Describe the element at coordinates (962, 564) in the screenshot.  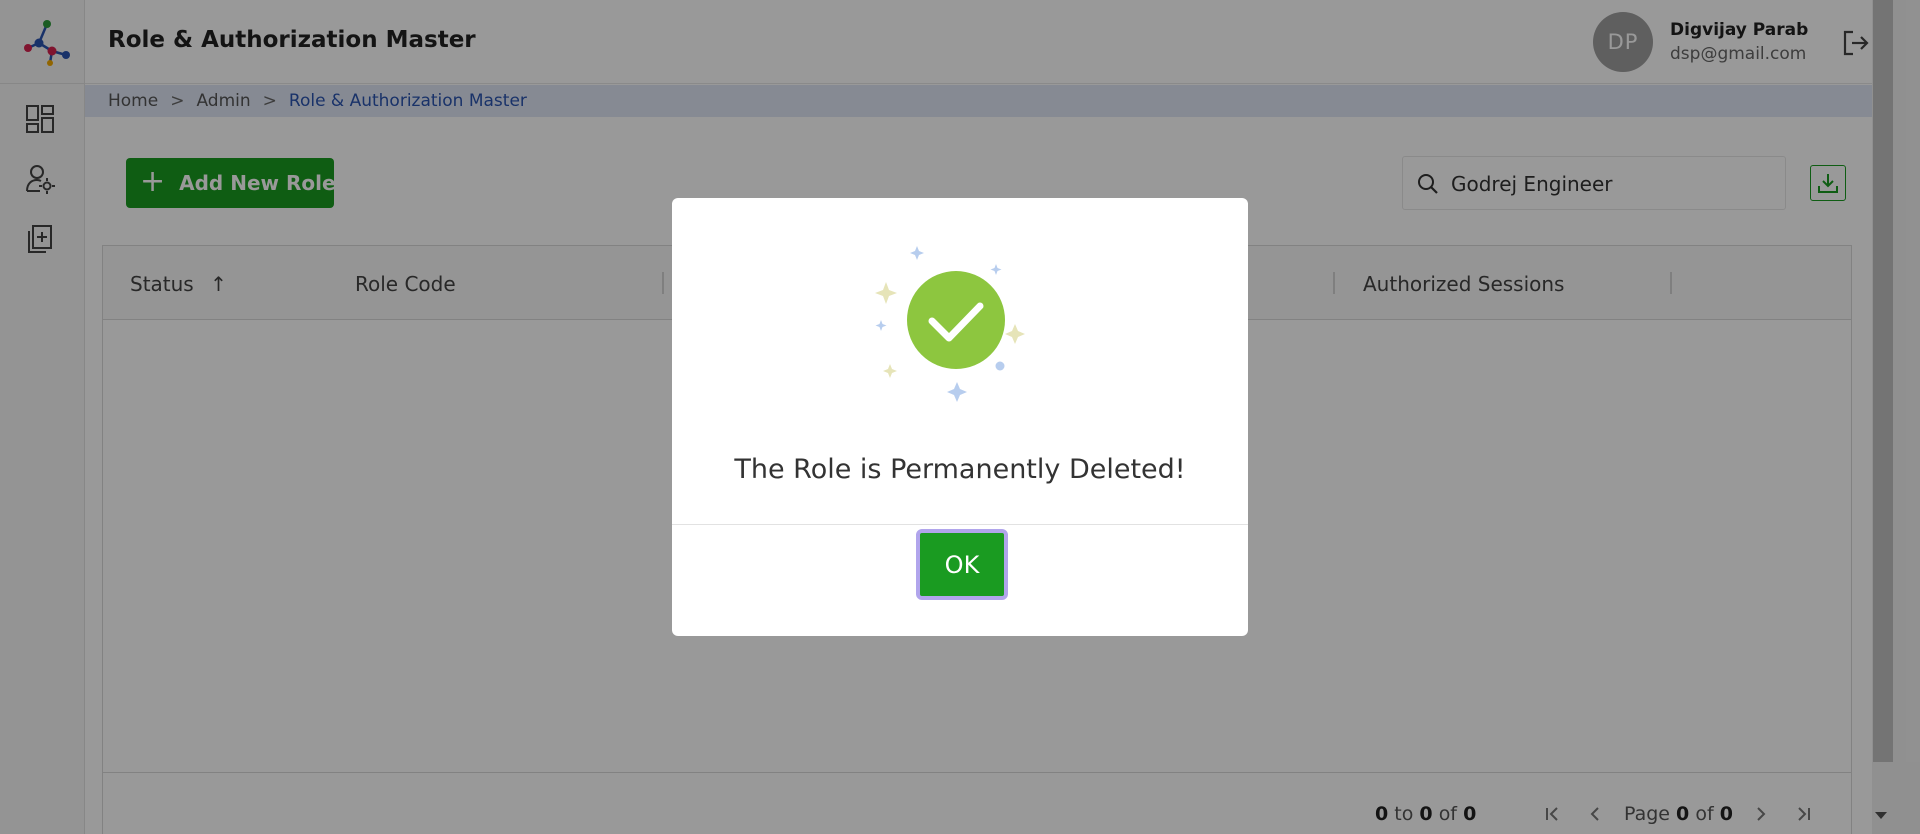
I see `ok-button: OK` at that location.